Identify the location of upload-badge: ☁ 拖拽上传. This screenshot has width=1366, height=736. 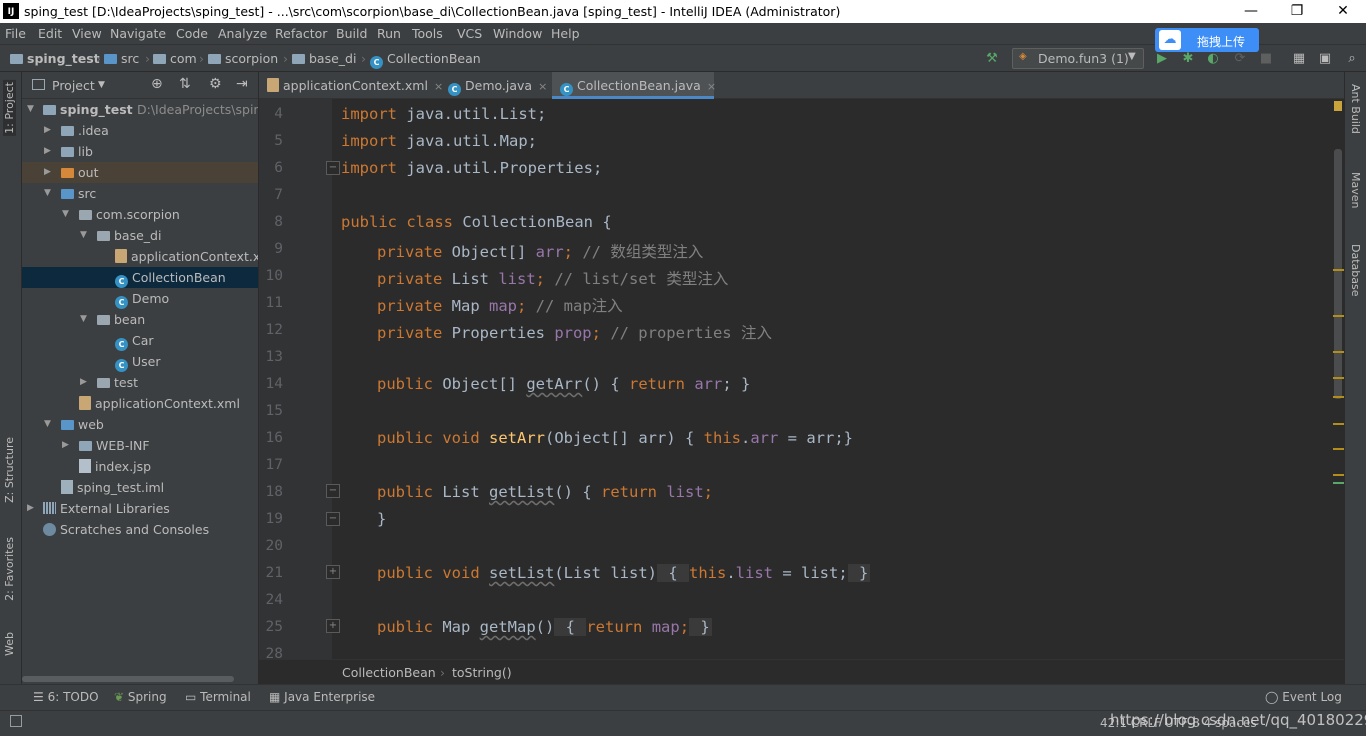
(1207, 40).